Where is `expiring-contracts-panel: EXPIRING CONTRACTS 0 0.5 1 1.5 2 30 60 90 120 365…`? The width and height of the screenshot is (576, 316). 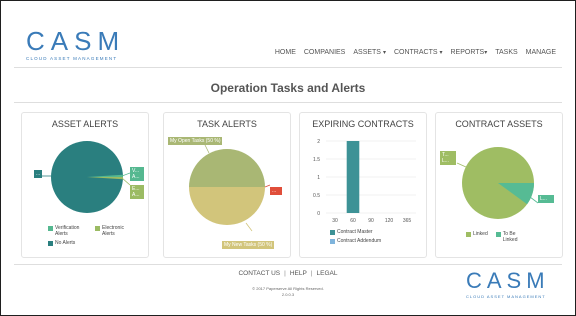 expiring-contracts-panel: EXPIRING CONTRACTS 0 0.5 1 1.5 2 30 60 90 120 365… is located at coordinates (363, 185).